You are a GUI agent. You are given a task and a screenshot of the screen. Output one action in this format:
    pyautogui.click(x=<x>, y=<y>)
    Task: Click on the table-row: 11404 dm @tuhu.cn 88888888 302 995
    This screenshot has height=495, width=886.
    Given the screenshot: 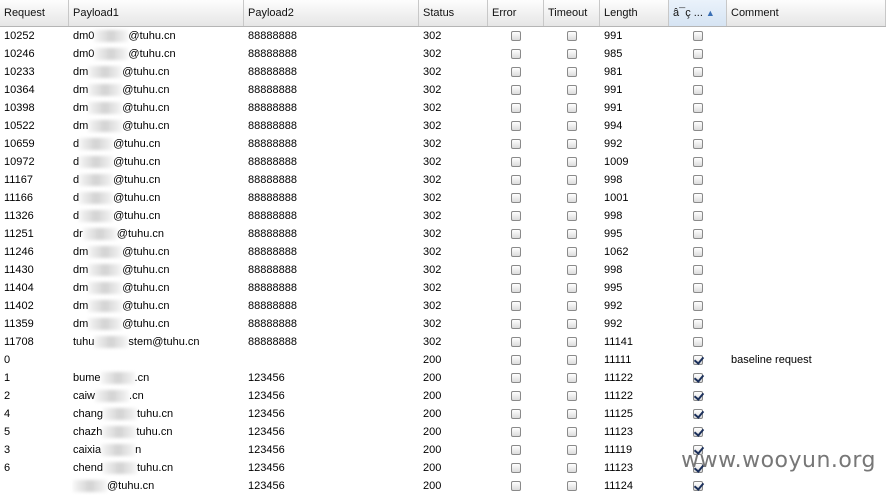 What is the action you would take?
    pyautogui.click(x=443, y=288)
    